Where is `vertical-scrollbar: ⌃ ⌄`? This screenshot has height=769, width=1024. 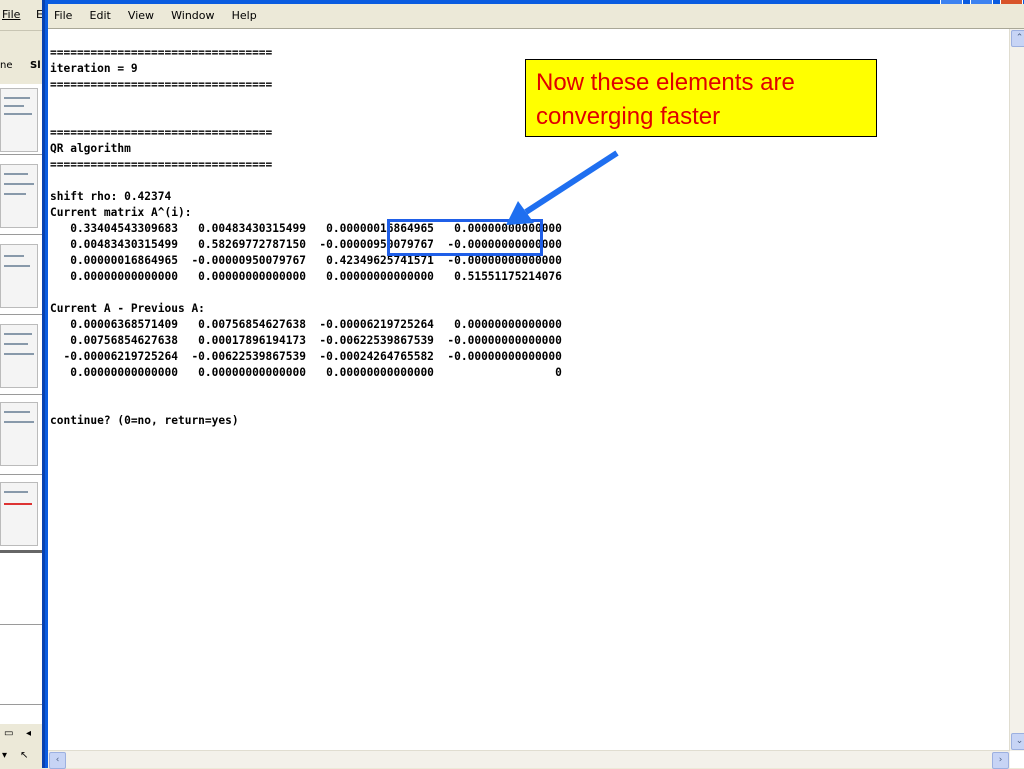
vertical-scrollbar: ⌃ ⌄ is located at coordinates (1016, 390).